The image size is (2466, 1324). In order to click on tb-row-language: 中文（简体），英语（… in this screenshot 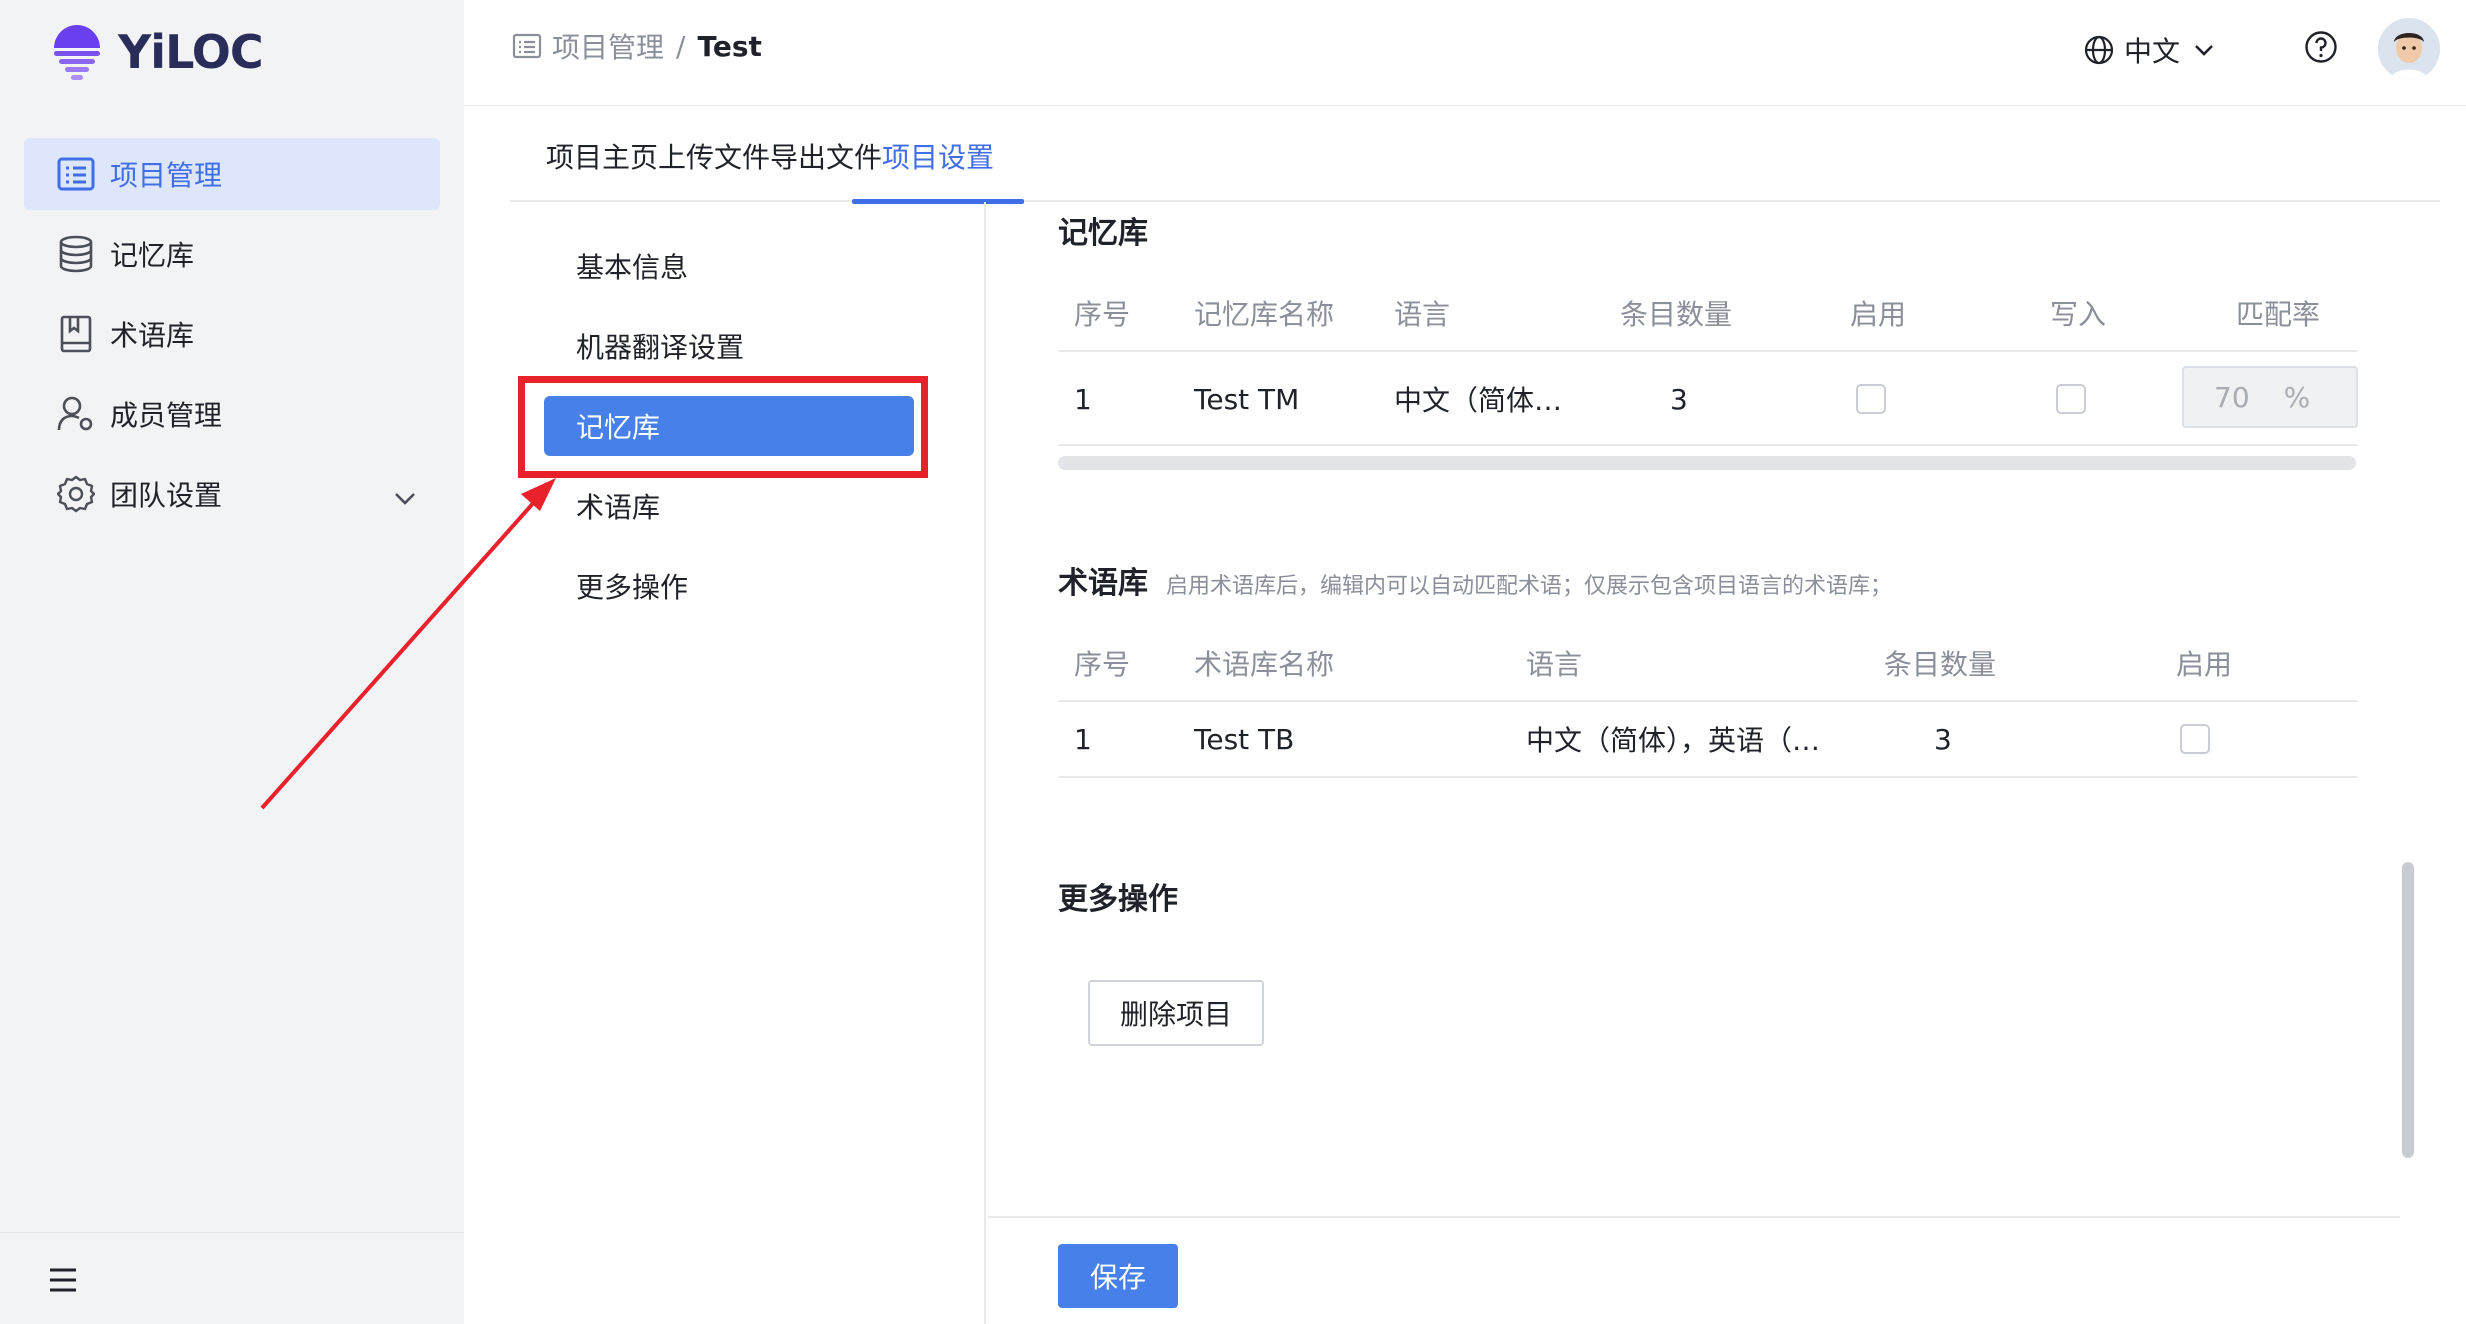, I will do `click(1673, 740)`.